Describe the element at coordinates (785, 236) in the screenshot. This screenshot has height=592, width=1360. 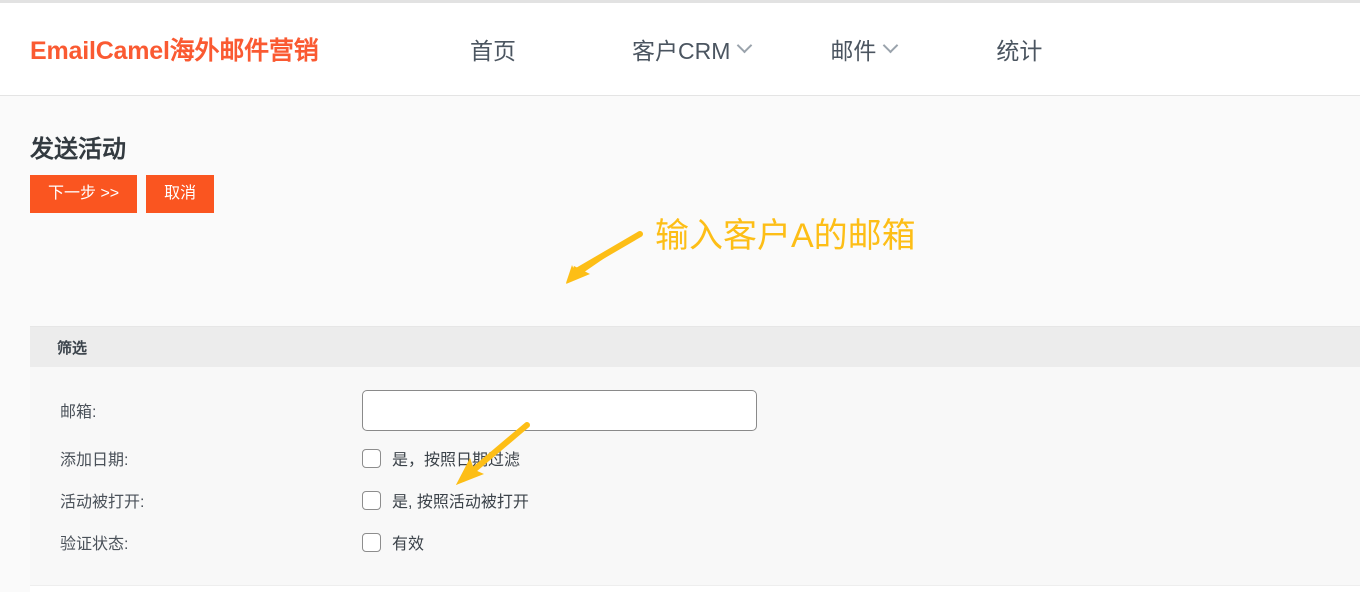
I see `annotation-text: 输入客户A的邮箱` at that location.